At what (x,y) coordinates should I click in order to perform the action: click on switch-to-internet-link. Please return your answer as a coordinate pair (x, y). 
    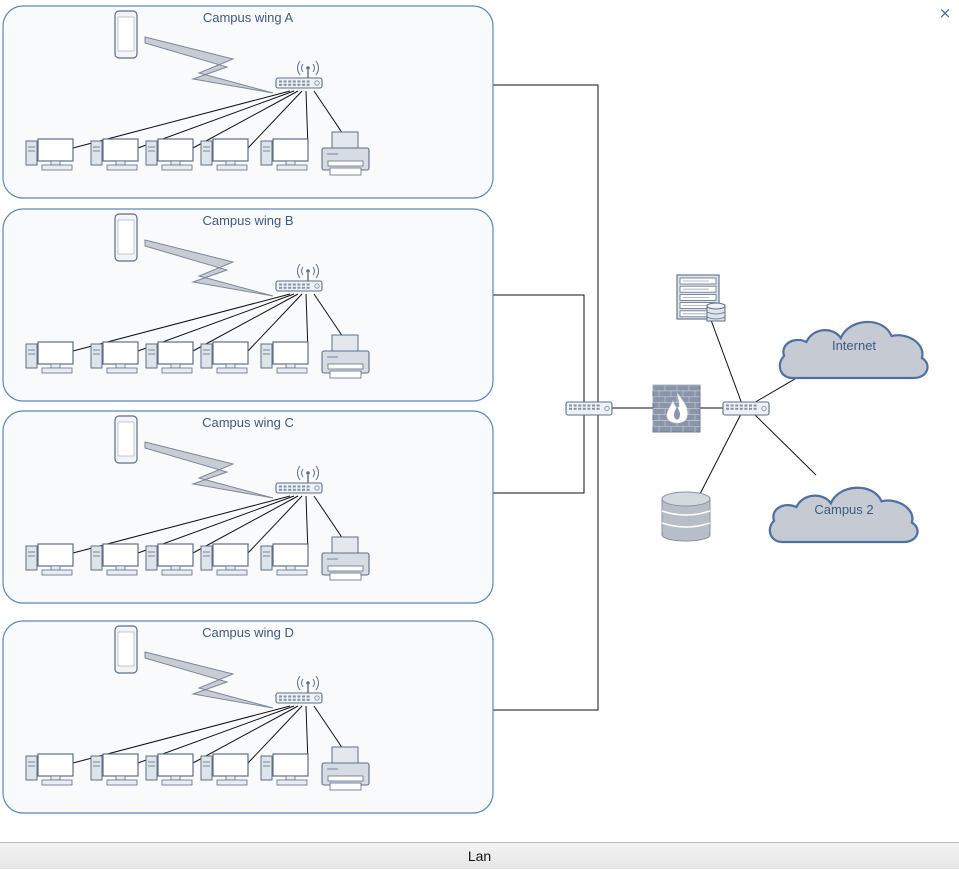
    Looking at the image, I should click on (776, 390).